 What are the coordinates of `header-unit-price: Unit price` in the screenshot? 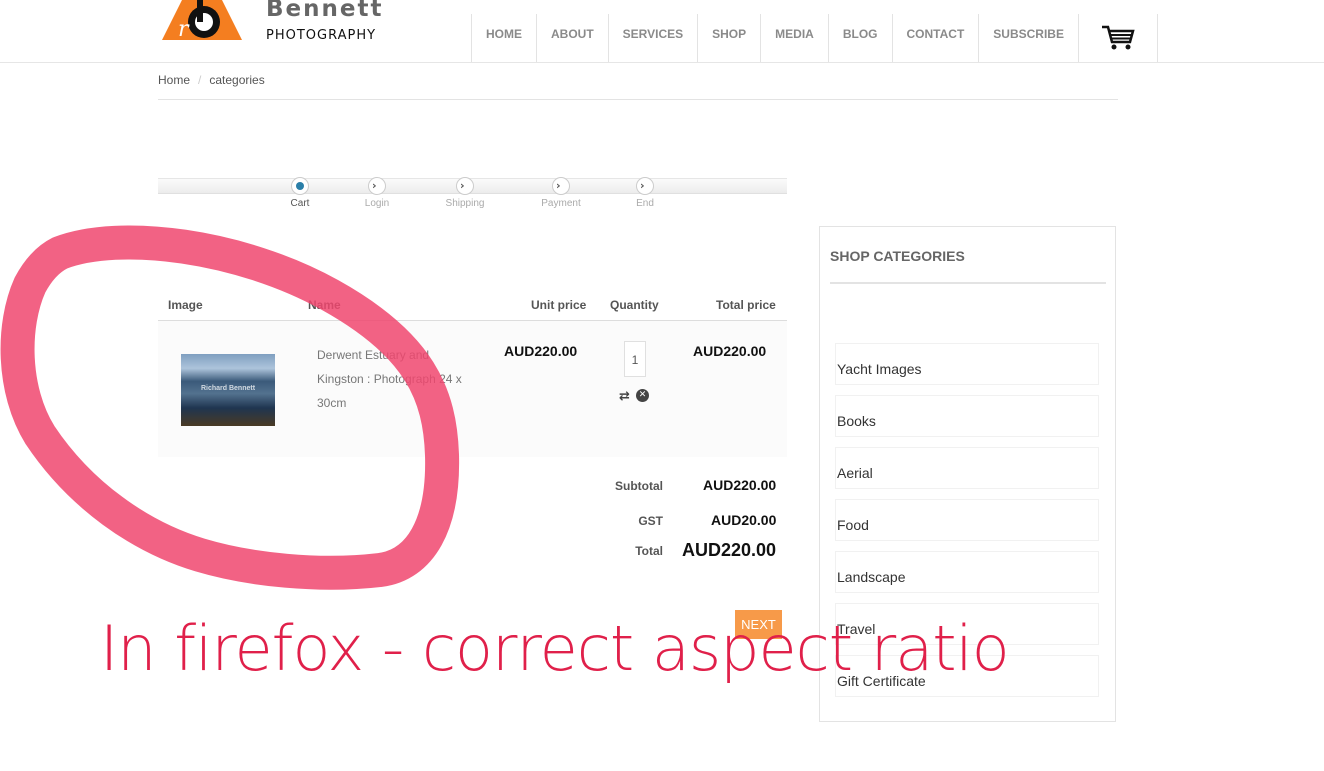 It's located at (559, 305).